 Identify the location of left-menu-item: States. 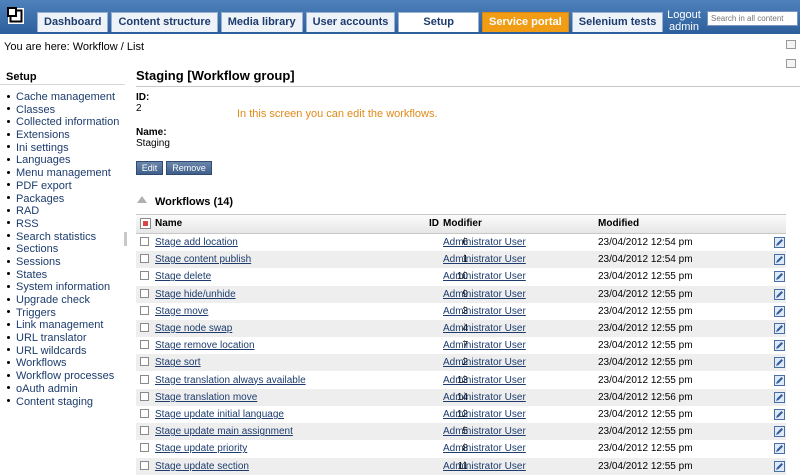
(63, 275).